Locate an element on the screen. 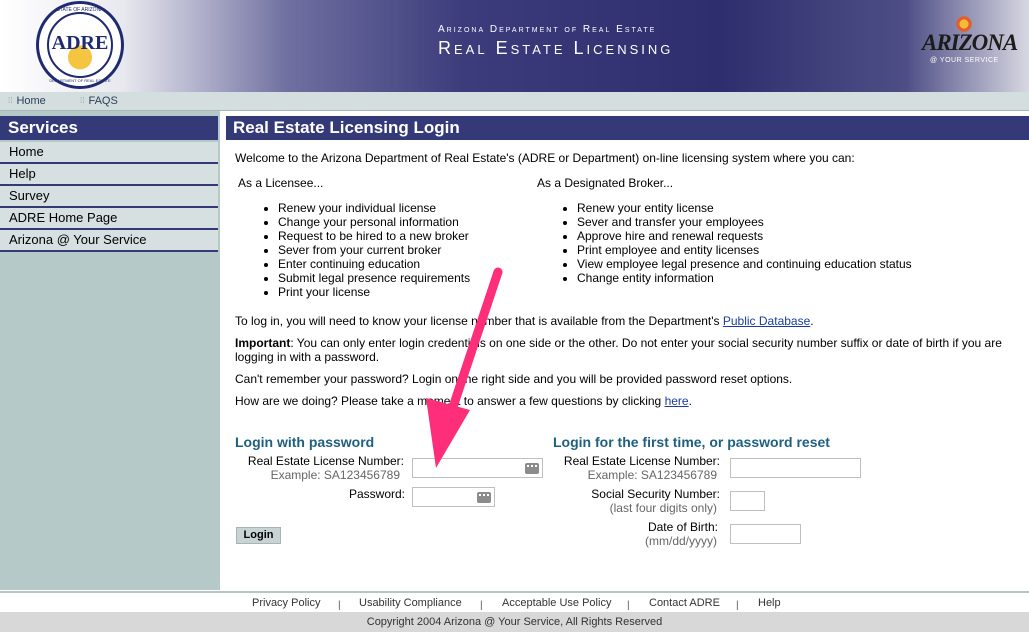 This screenshot has height=634, width=1029. login-button: Login is located at coordinates (258, 535).